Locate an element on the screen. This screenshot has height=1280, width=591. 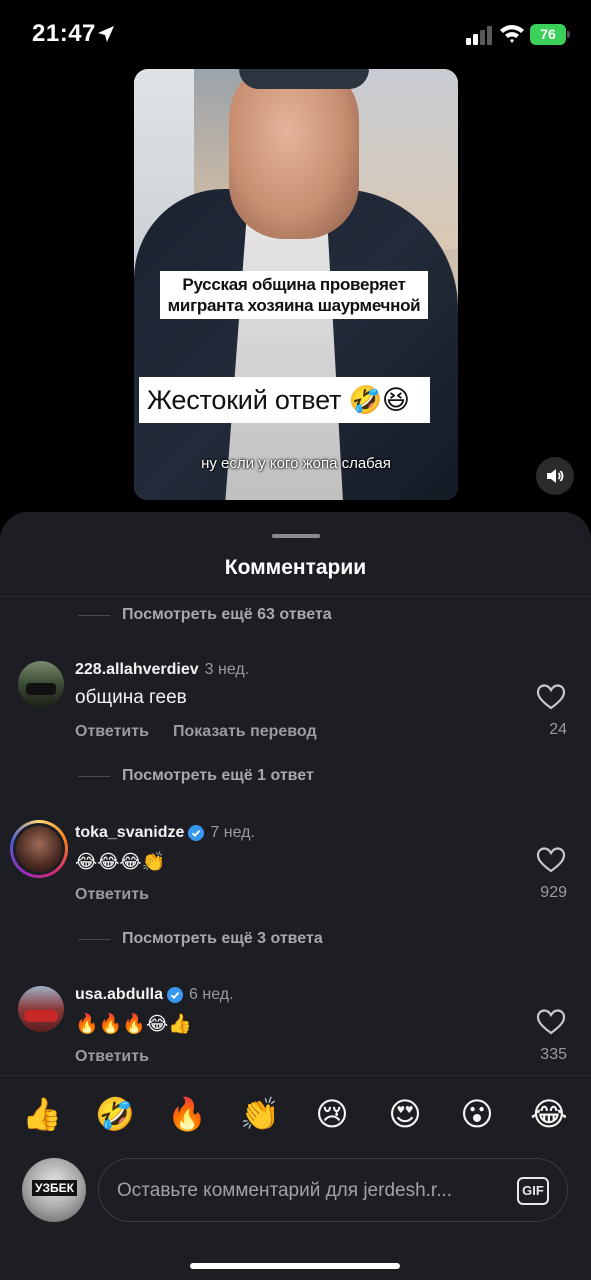
username-text: 228.allahverdiev is located at coordinates (137, 670).